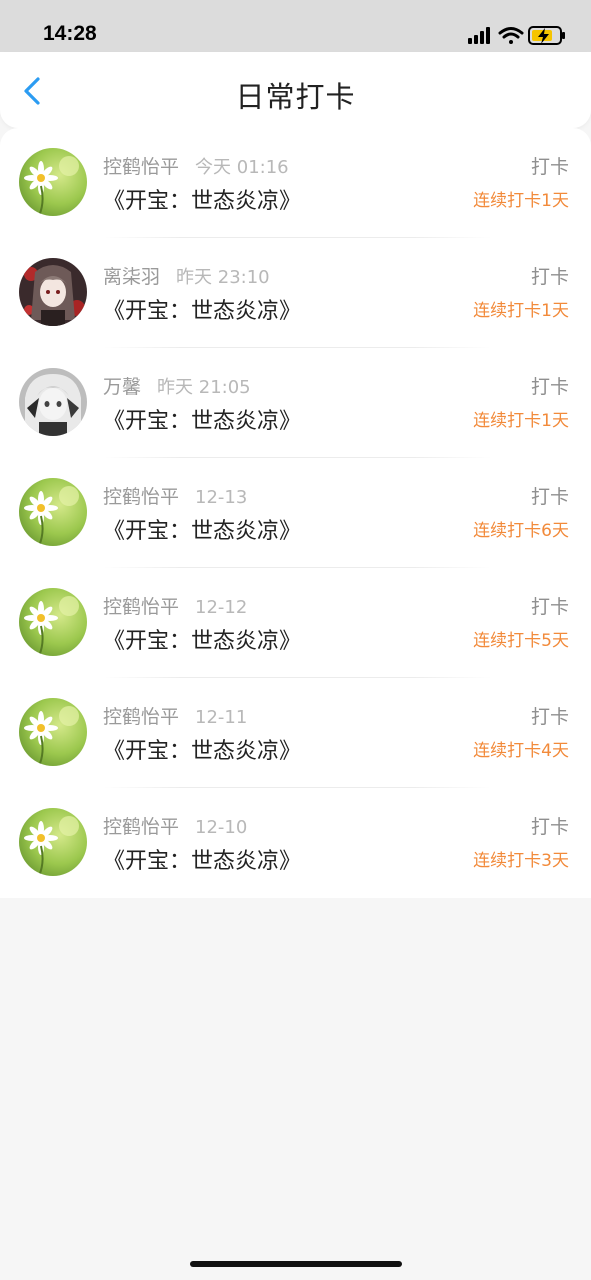 This screenshot has width=591, height=1280. What do you see at coordinates (223, 277) in the screenshot?
I see `checkin-time: 昨天 23:10` at bounding box center [223, 277].